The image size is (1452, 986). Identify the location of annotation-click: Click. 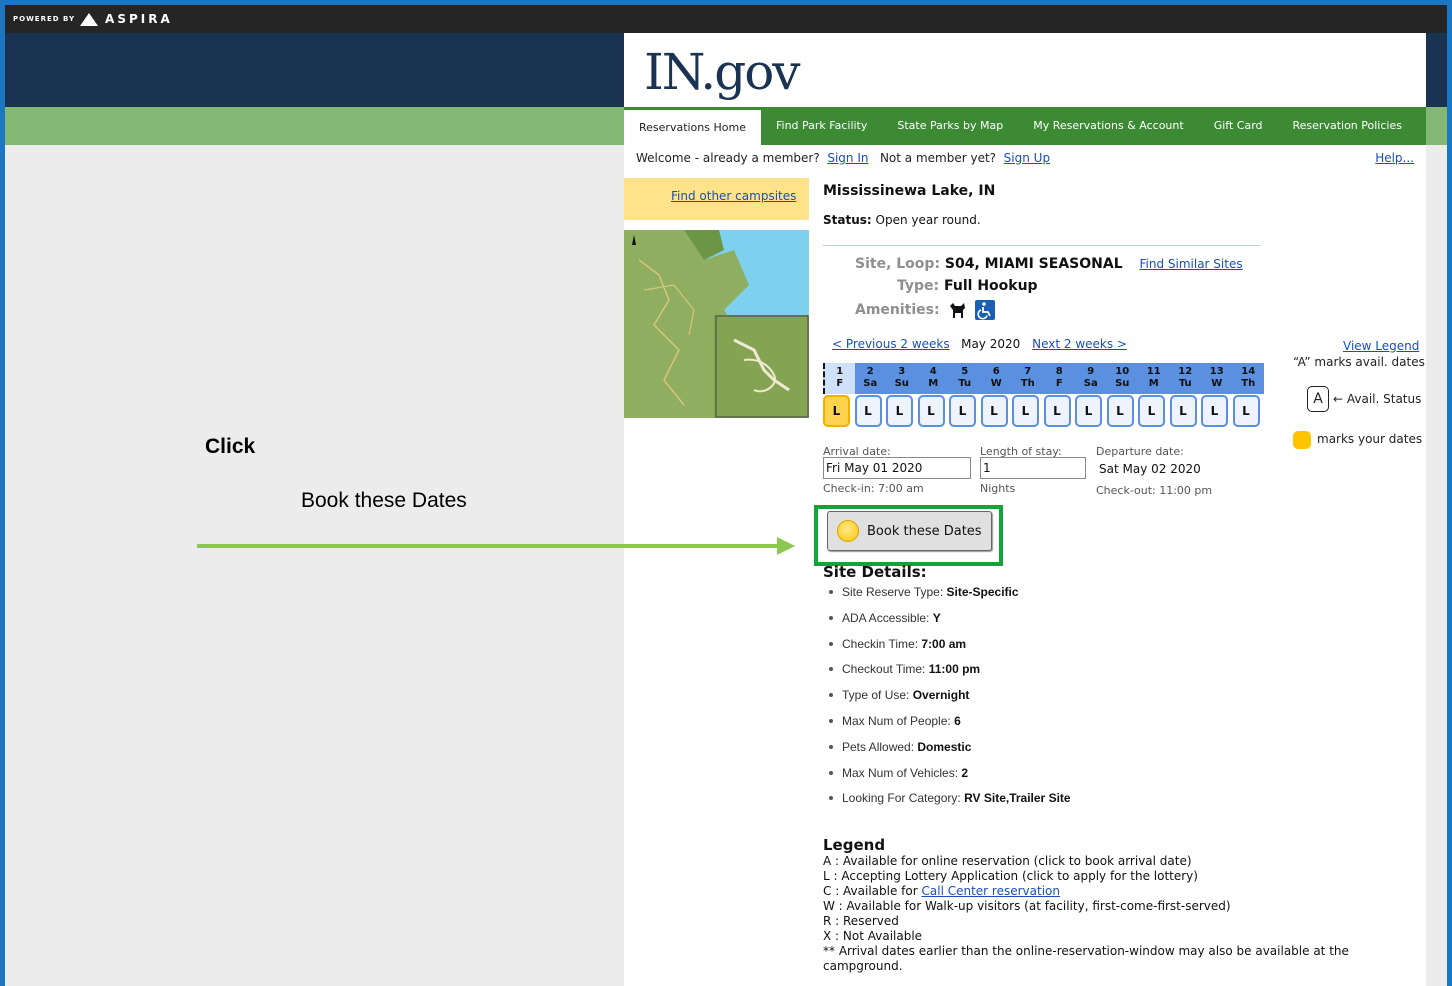
(230, 446).